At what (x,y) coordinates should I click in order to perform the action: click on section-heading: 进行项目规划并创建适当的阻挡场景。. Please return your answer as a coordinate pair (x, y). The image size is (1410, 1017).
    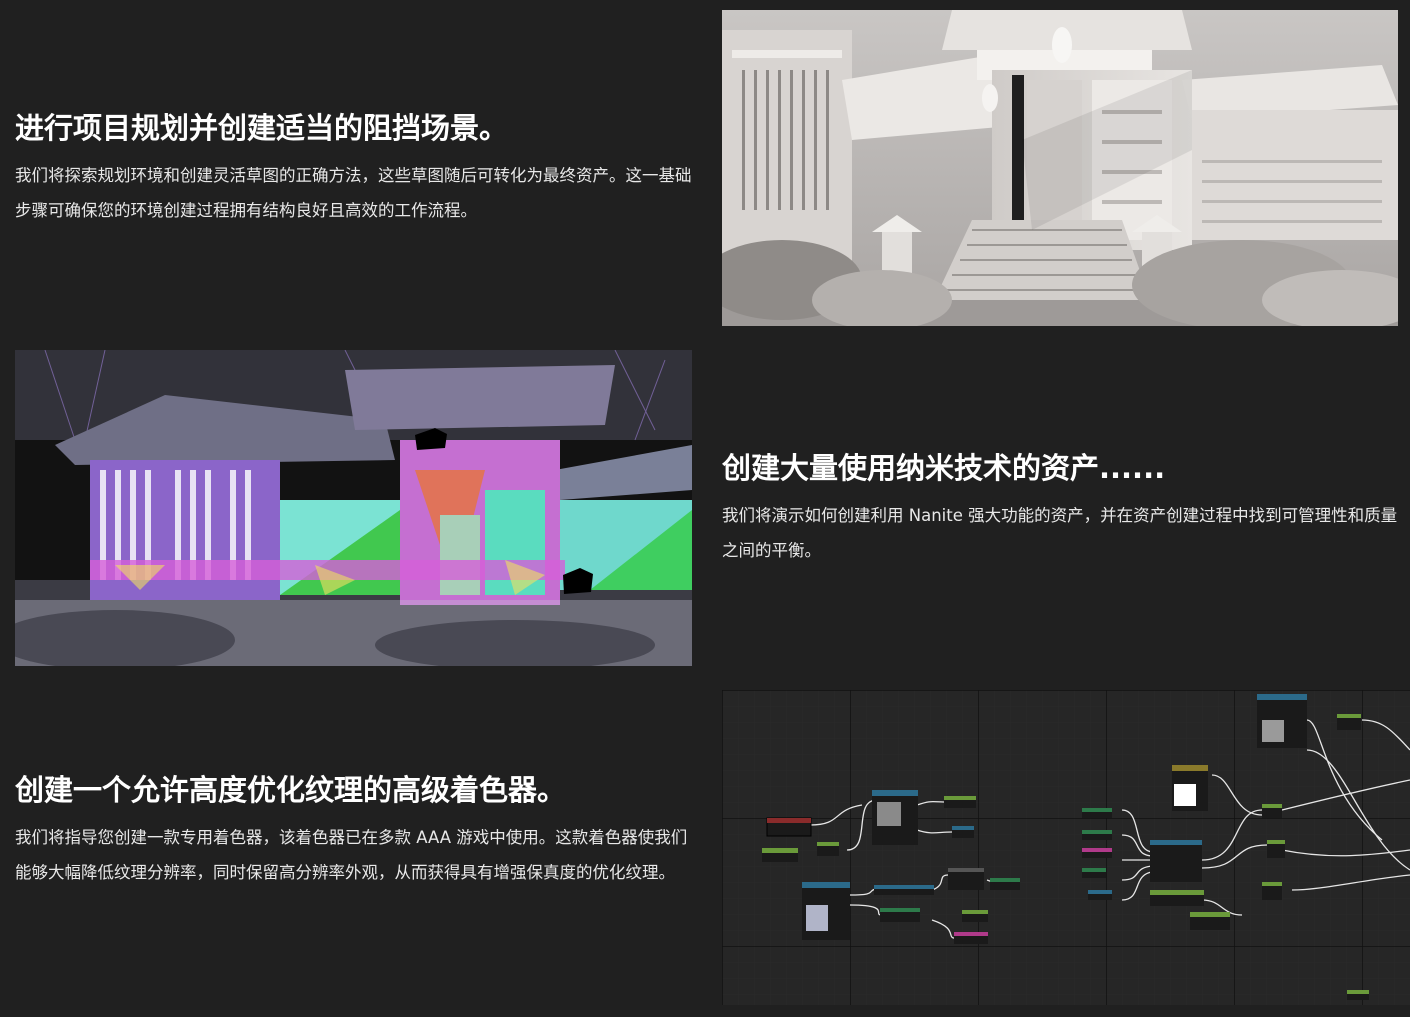
    Looking at the image, I should click on (262, 128).